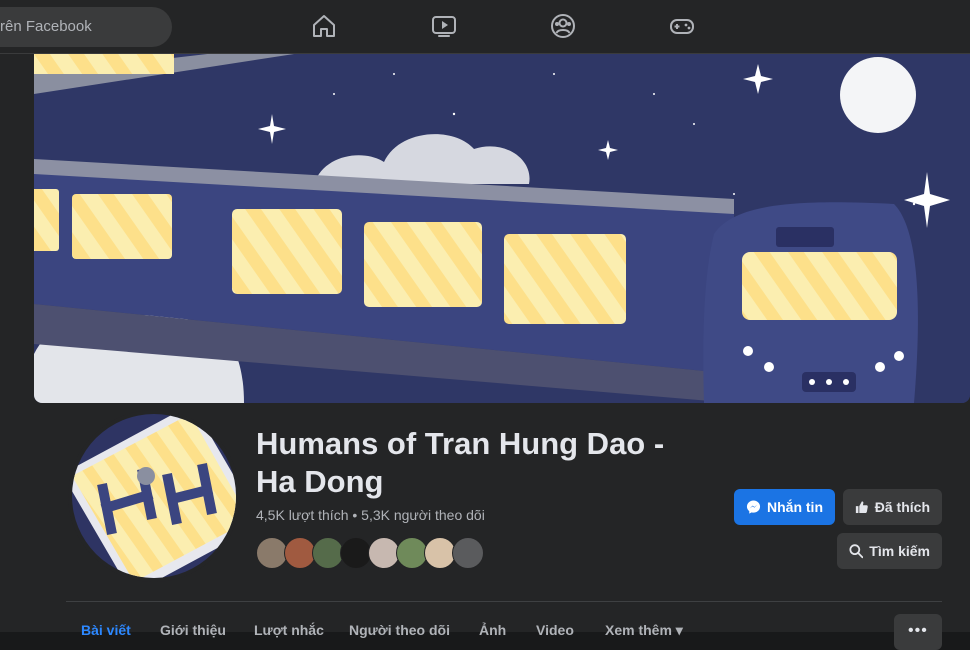  Describe the element at coordinates (193, 630) in the screenshot. I see `tab-about: Giới thiệu` at that location.